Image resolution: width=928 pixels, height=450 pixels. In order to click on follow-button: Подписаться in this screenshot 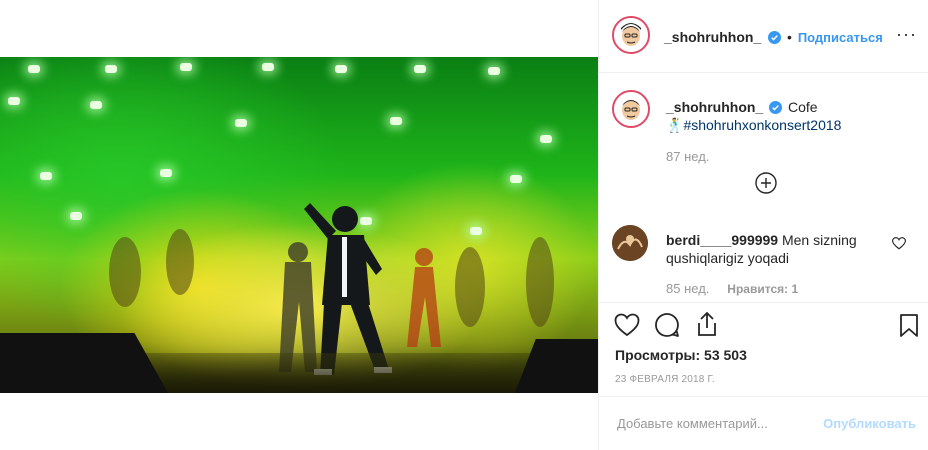, I will do `click(840, 37)`.